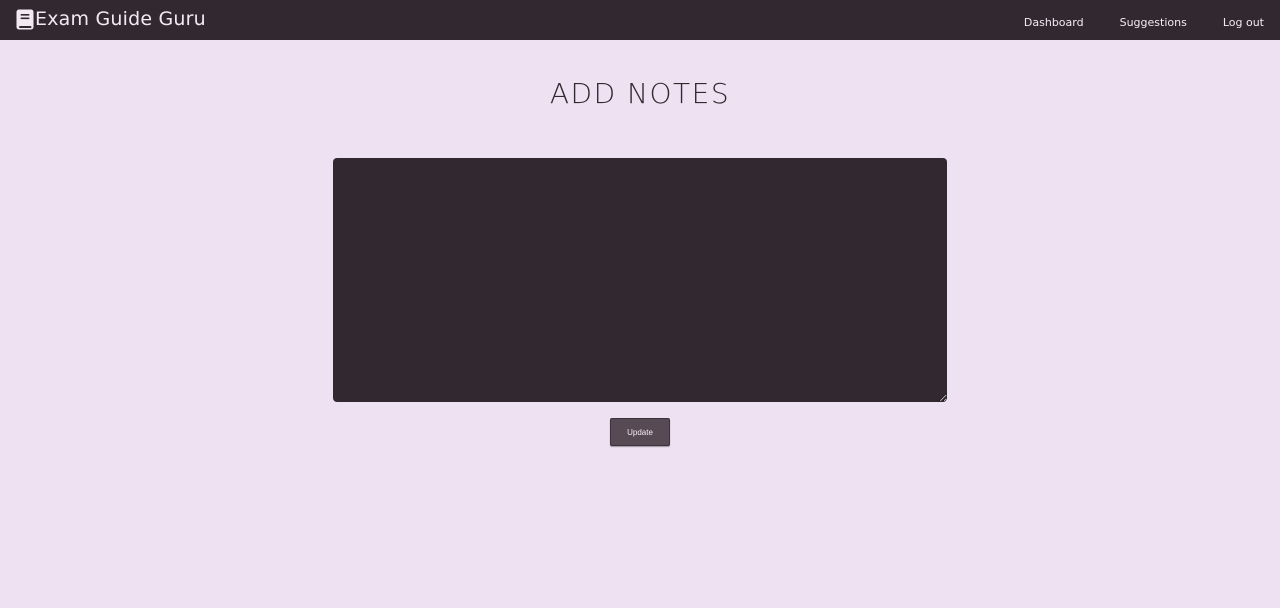 The image size is (1280, 608). Describe the element at coordinates (1243, 22) in the screenshot. I see `nav-link-logout: Log out` at that location.